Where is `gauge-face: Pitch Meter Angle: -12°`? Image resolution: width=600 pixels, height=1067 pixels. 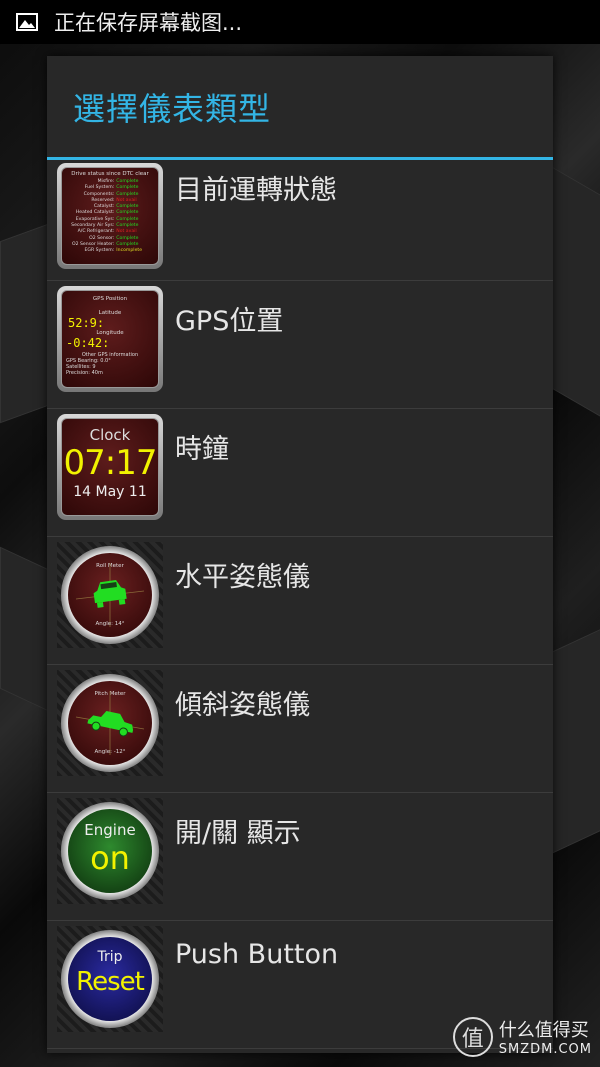
gauge-face: Pitch Meter Angle: -12° is located at coordinates (110, 723).